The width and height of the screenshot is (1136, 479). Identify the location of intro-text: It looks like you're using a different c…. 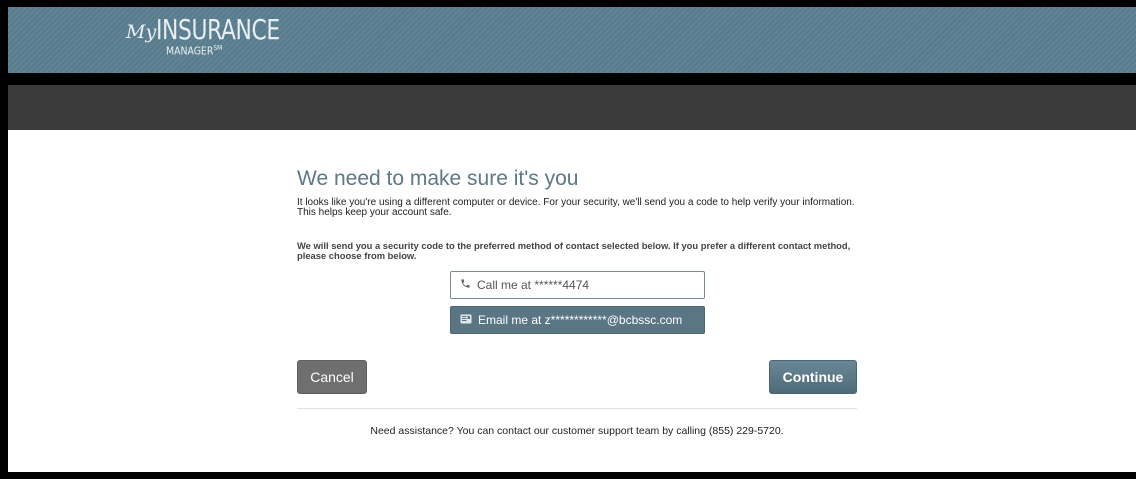
(576, 207).